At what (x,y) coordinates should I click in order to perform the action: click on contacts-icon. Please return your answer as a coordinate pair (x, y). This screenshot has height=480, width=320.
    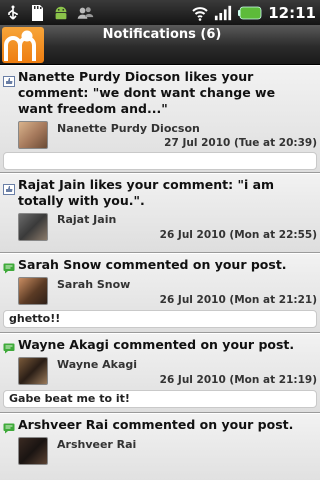
    Looking at the image, I should click on (85, 13).